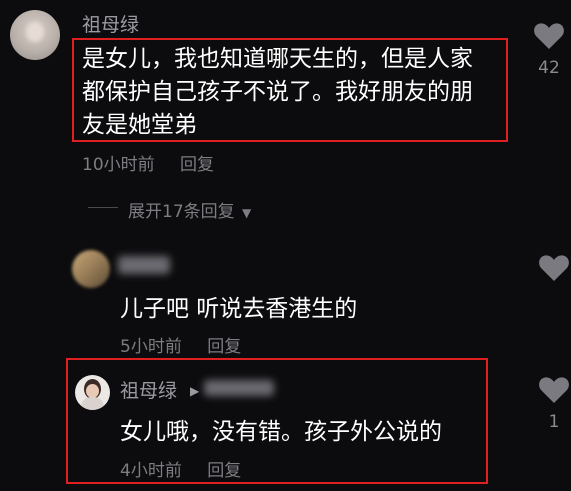 The image size is (571, 491). What do you see at coordinates (189, 209) in the screenshot?
I see `expand-replies-button: 展开17条回复 ▼` at bounding box center [189, 209].